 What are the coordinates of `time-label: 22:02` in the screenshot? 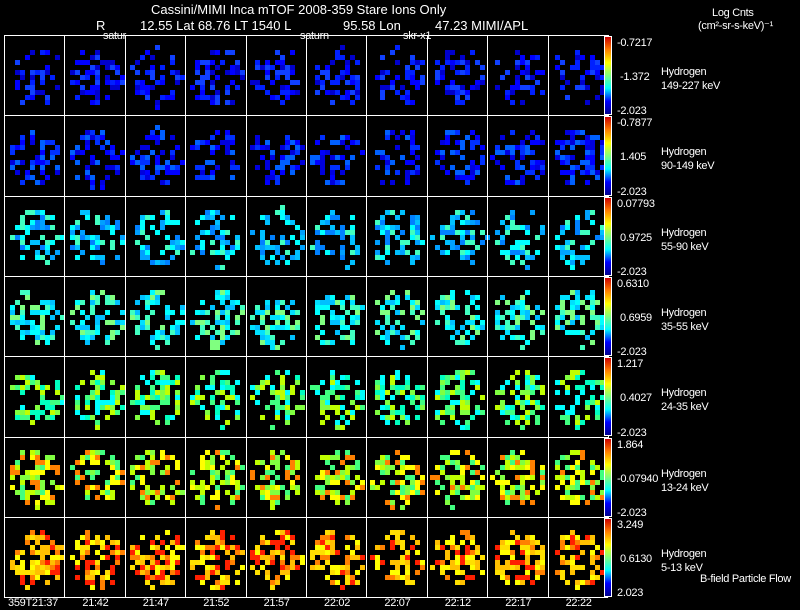 It's located at (337, 603).